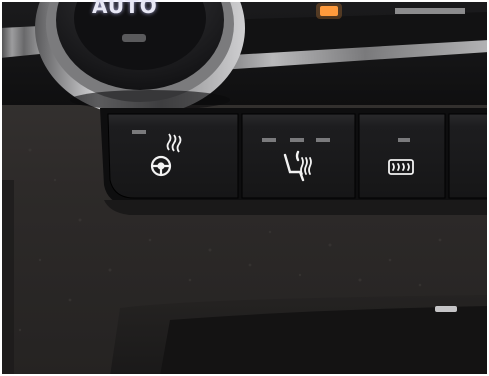 The width and height of the screenshot is (489, 376). Describe the element at coordinates (298, 156) in the screenshot. I see `heated-seat-button` at that location.